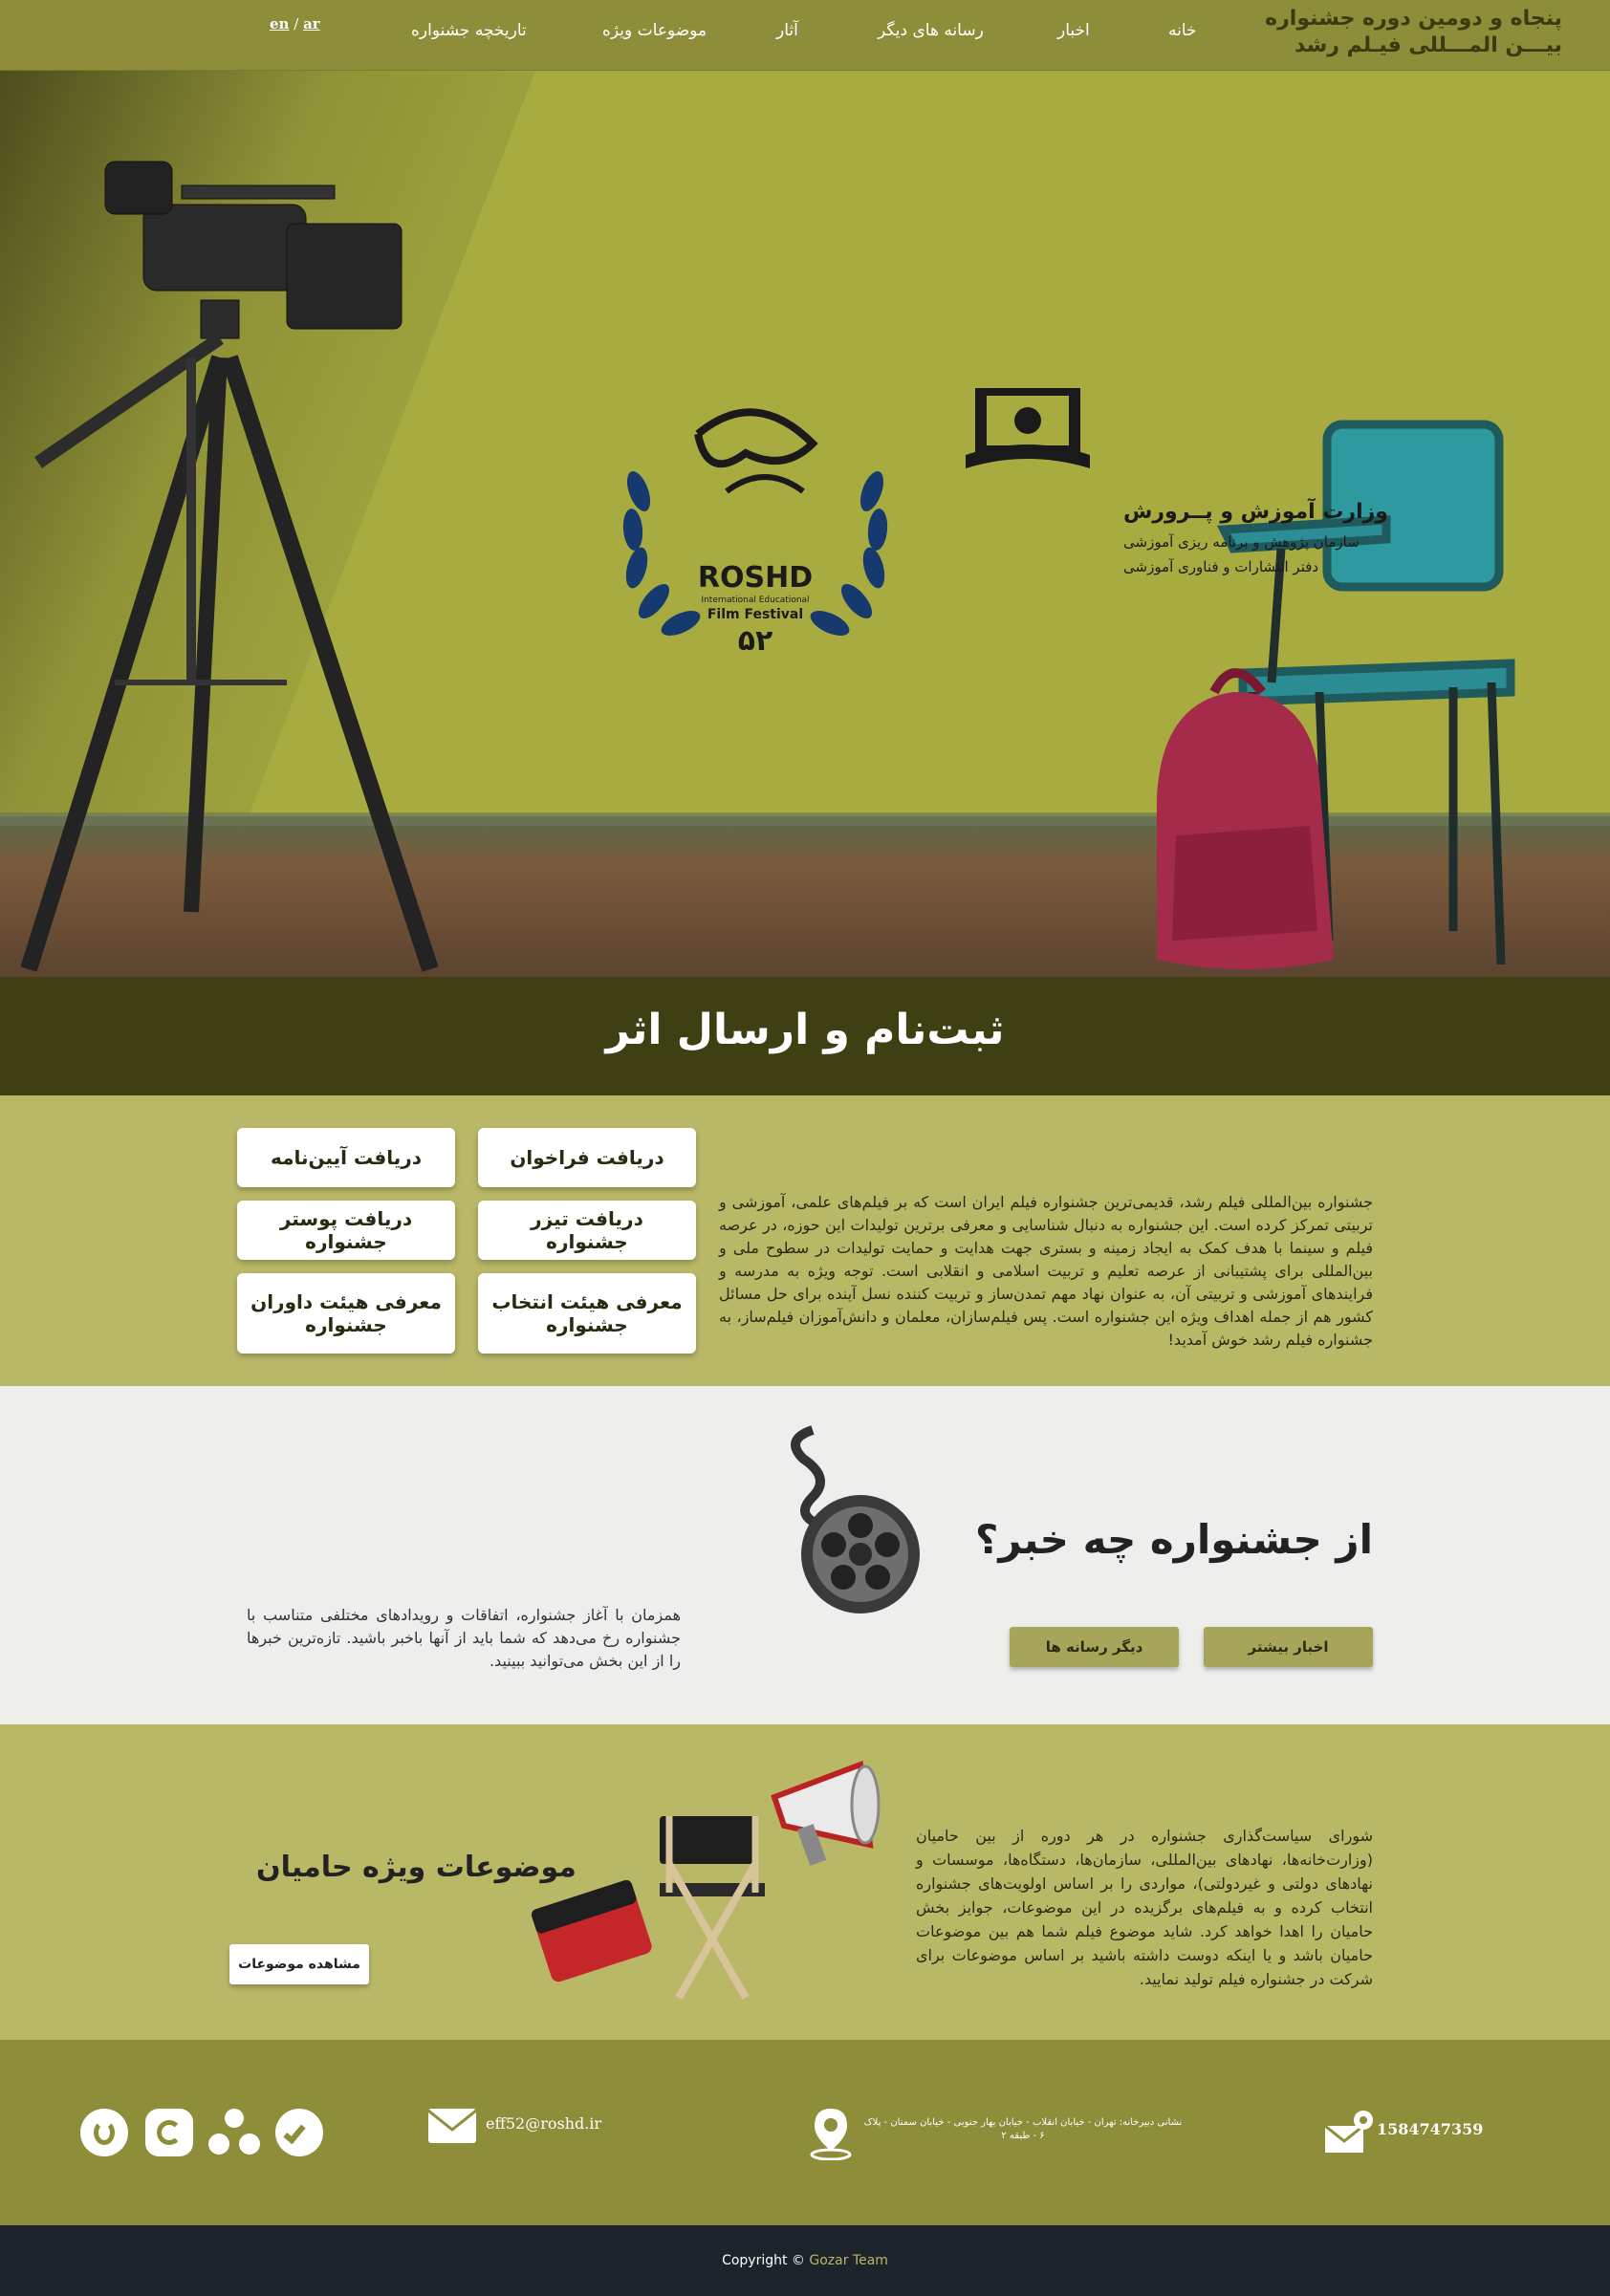  I want to click on nav-home: خانه, so click(1182, 30).